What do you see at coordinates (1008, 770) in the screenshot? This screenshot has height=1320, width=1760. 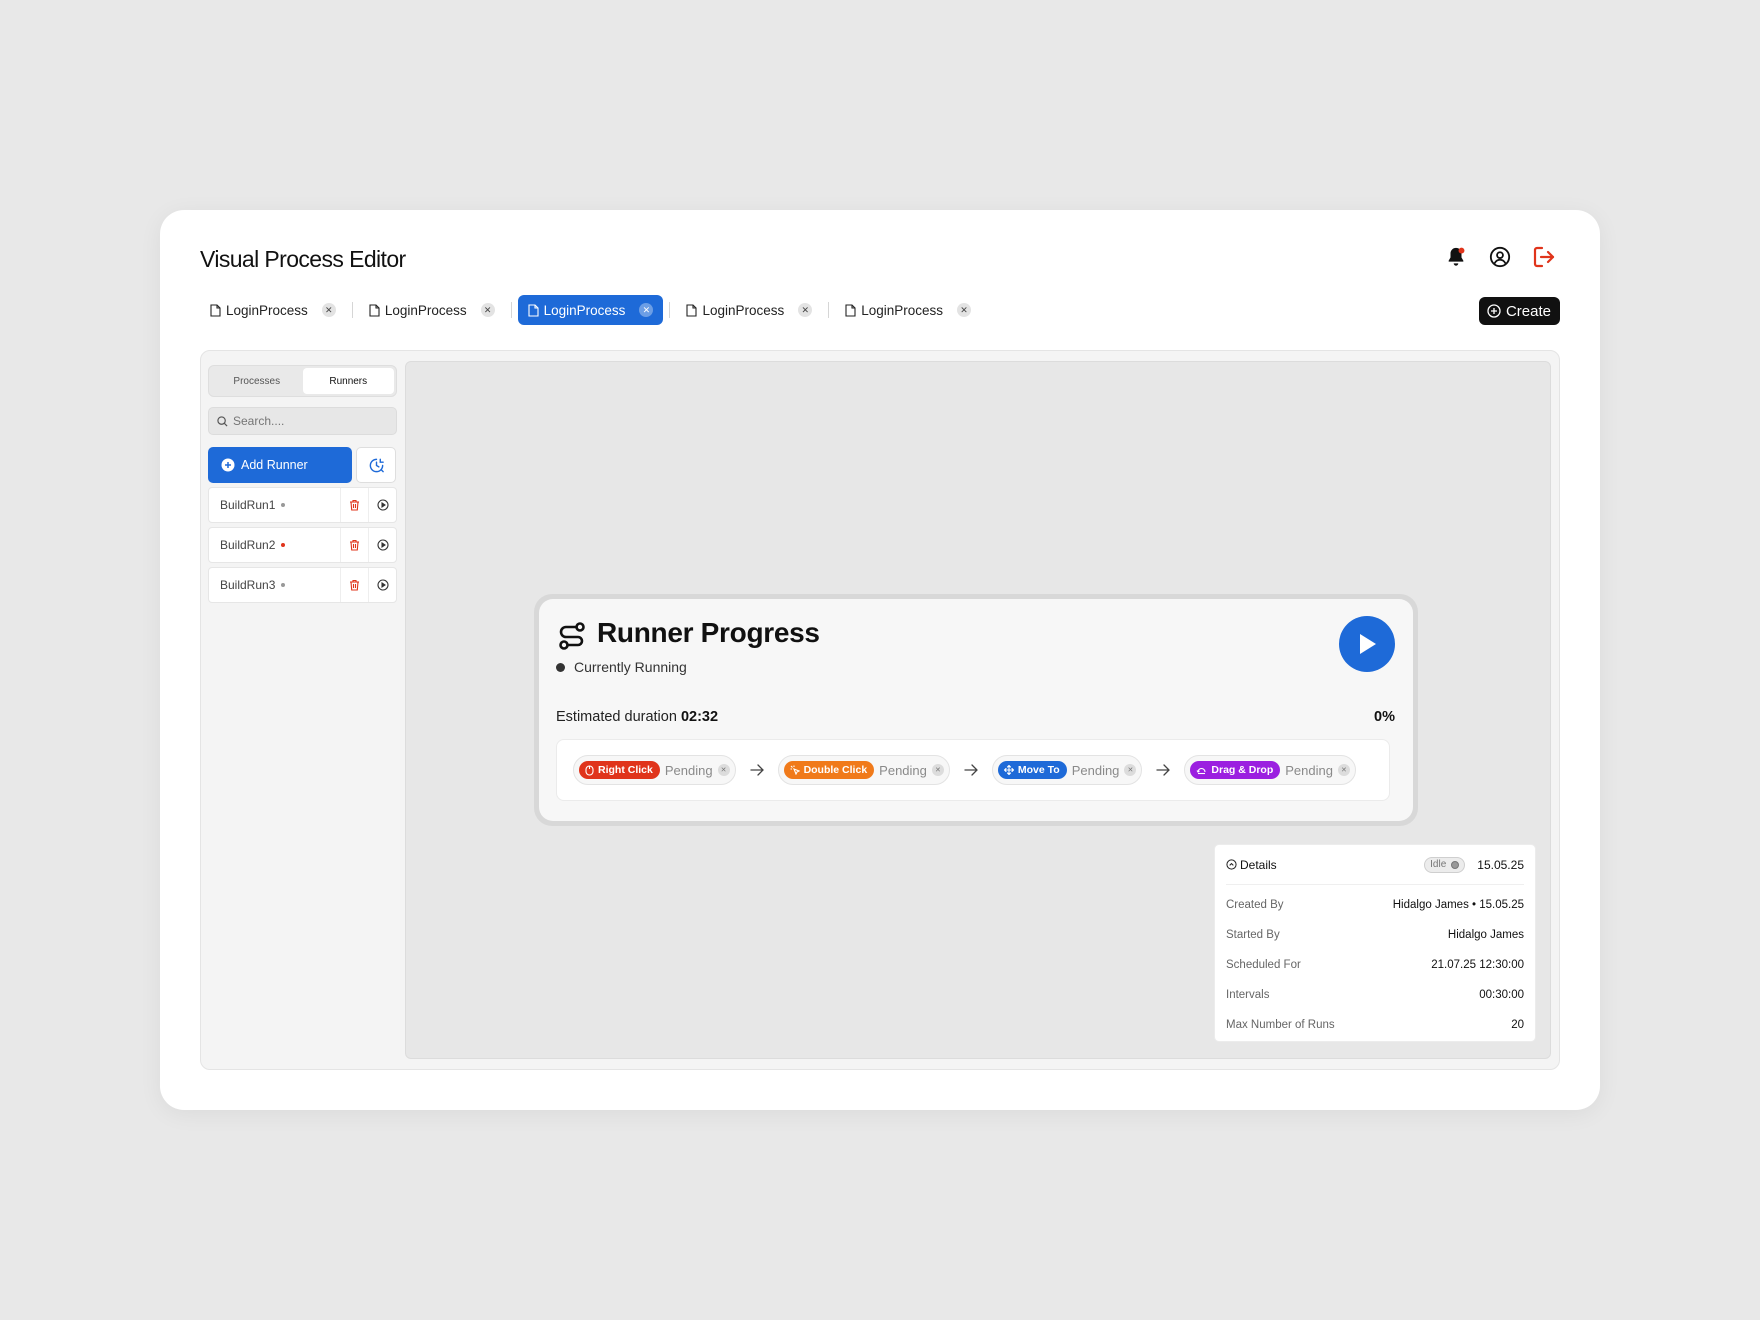 I see `move-icon` at bounding box center [1008, 770].